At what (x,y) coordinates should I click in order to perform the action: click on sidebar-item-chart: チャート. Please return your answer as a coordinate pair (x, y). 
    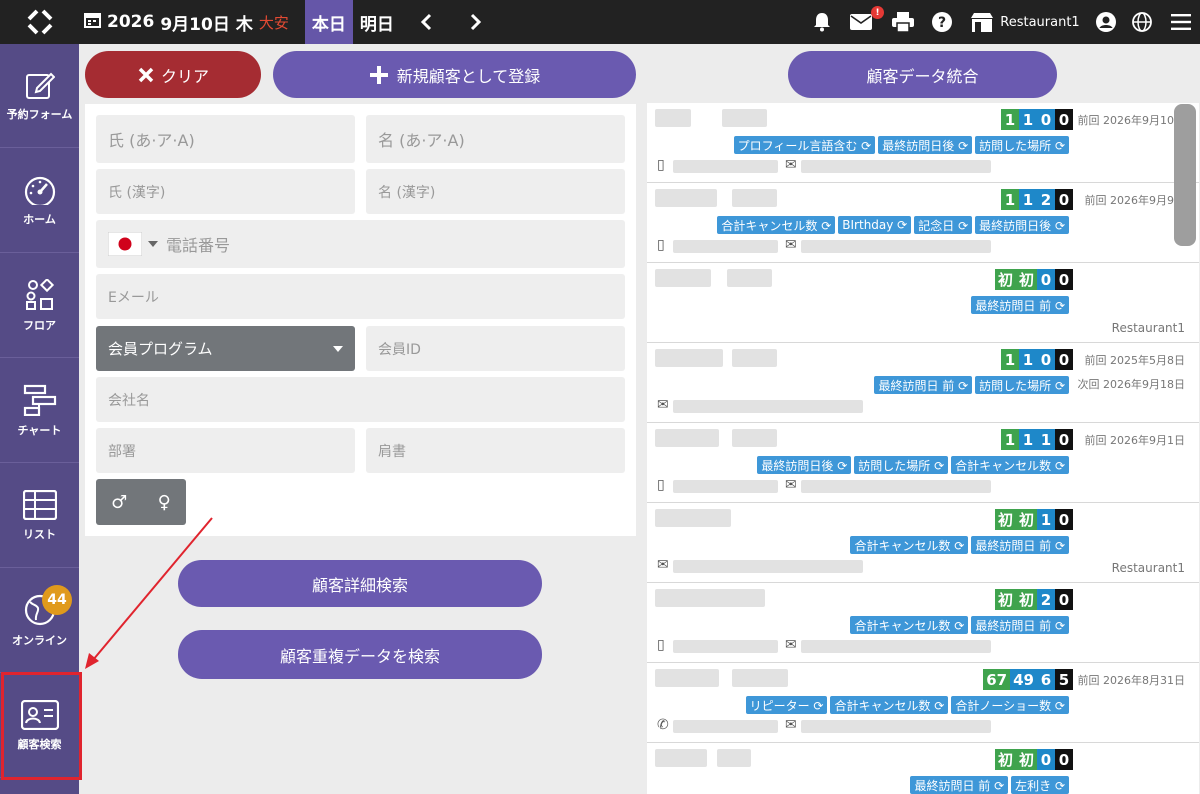
    Looking at the image, I should click on (39, 411).